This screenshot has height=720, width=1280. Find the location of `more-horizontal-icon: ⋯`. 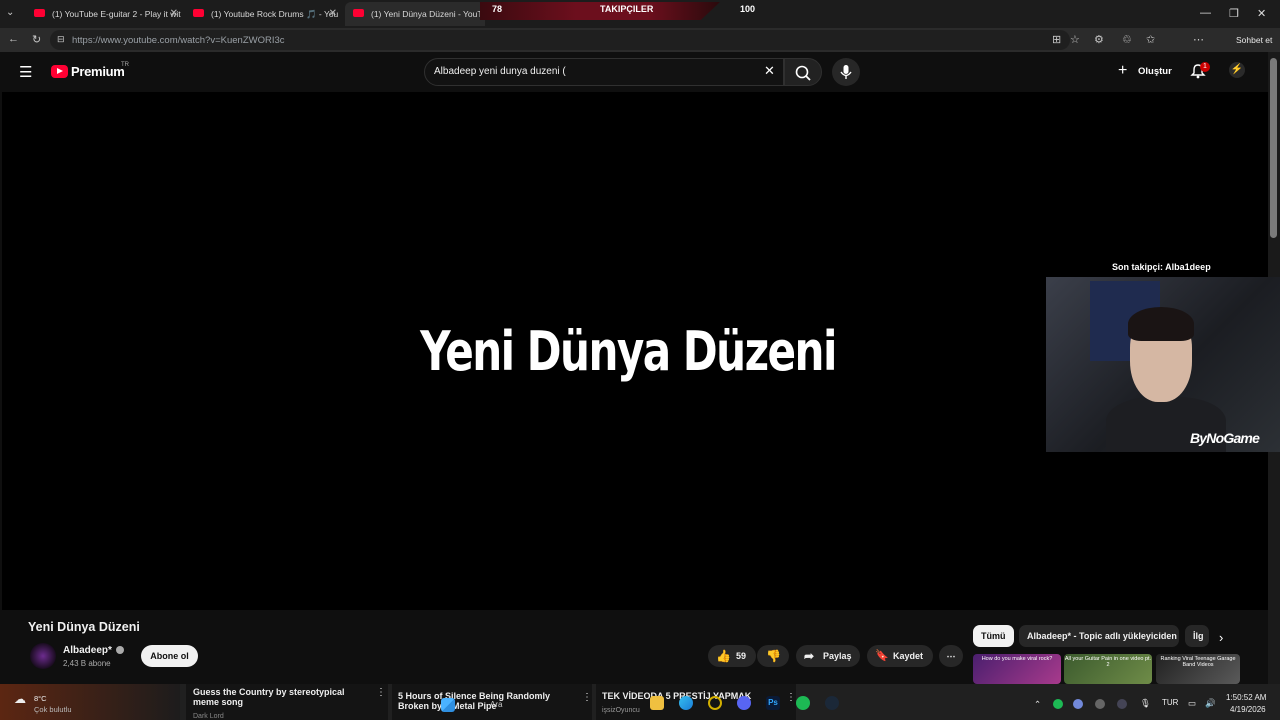

more-horizontal-icon: ⋯ is located at coordinates (951, 656).